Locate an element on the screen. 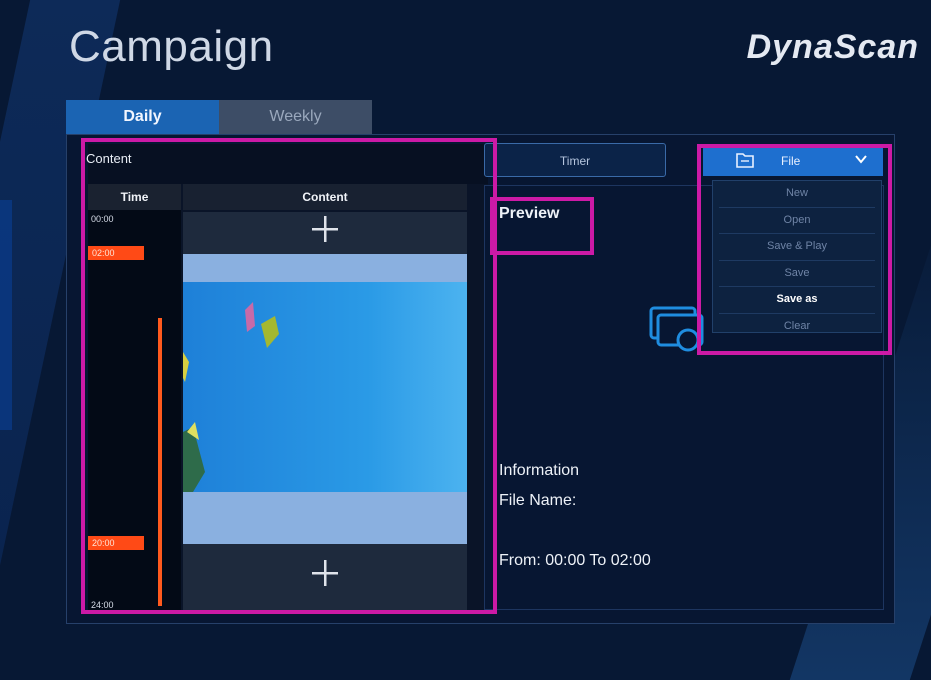 Image resolution: width=931 pixels, height=680 pixels. time-label-end: 24:00 is located at coordinates (102, 605).